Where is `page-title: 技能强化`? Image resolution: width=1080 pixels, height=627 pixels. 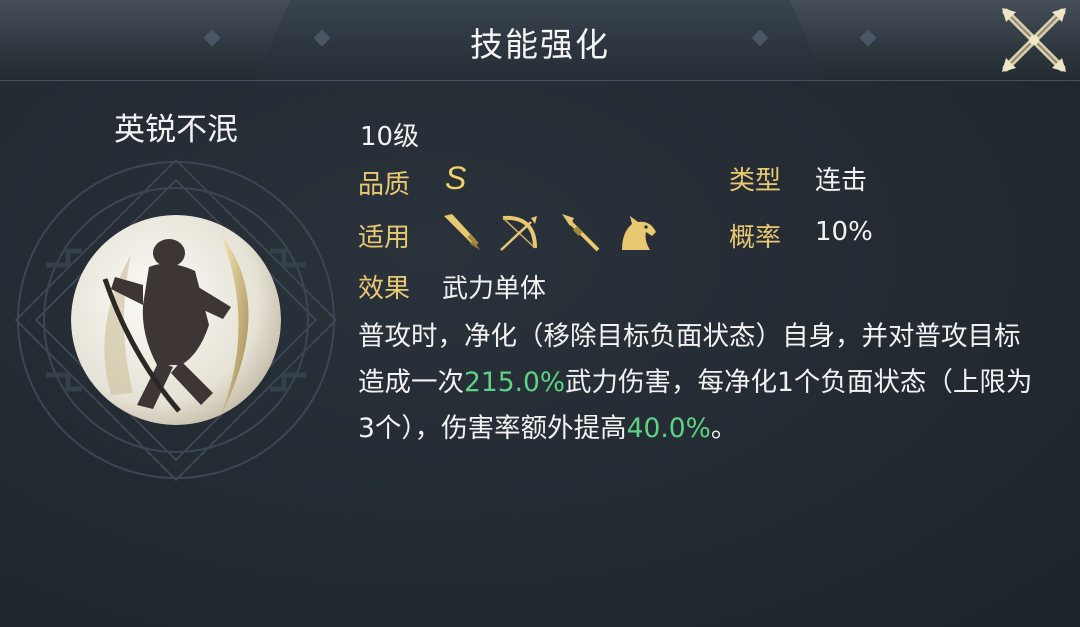
page-title: 技能强化 is located at coordinates (540, 44).